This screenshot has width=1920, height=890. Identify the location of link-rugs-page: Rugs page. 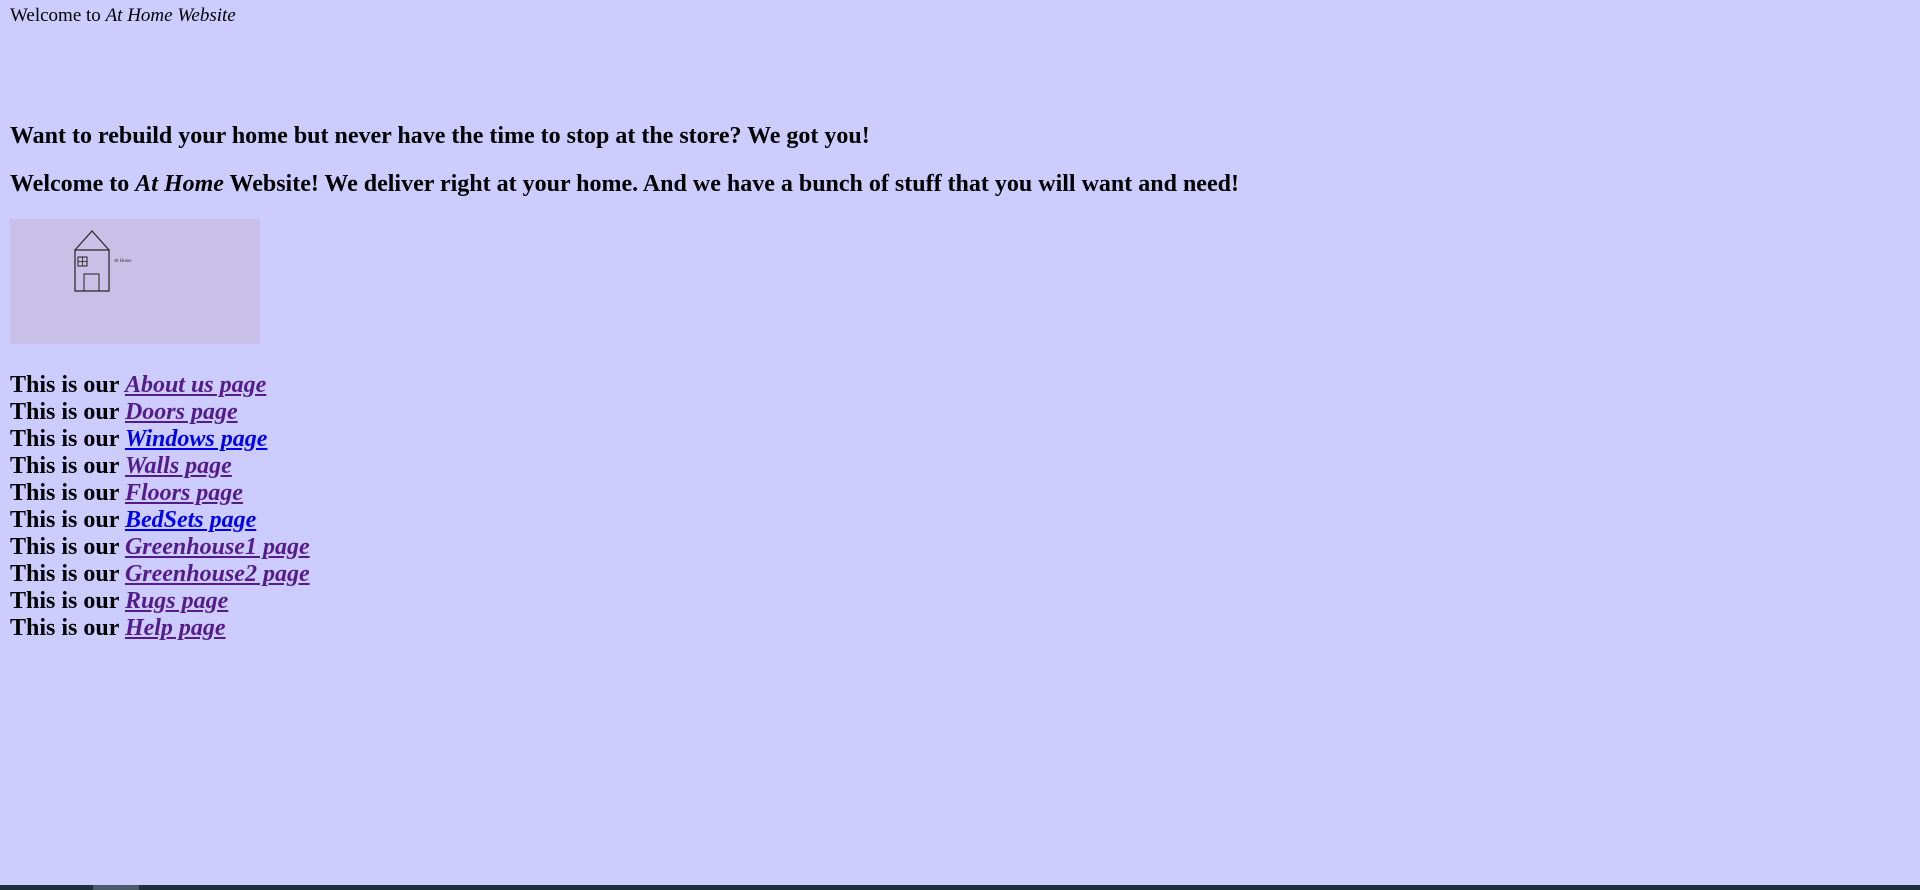
(176, 601).